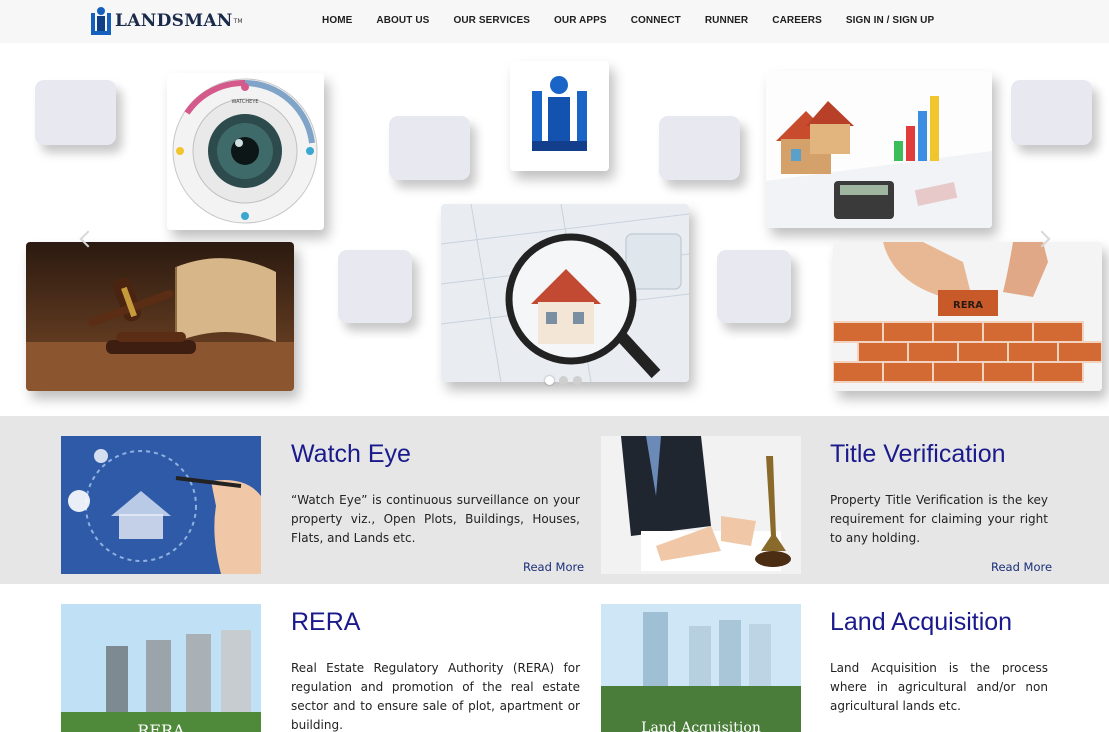 This screenshot has height=732, width=1109. Describe the element at coordinates (890, 20) in the screenshot. I see `nav-sign-in: SIGN IN / SIGN UP` at that location.